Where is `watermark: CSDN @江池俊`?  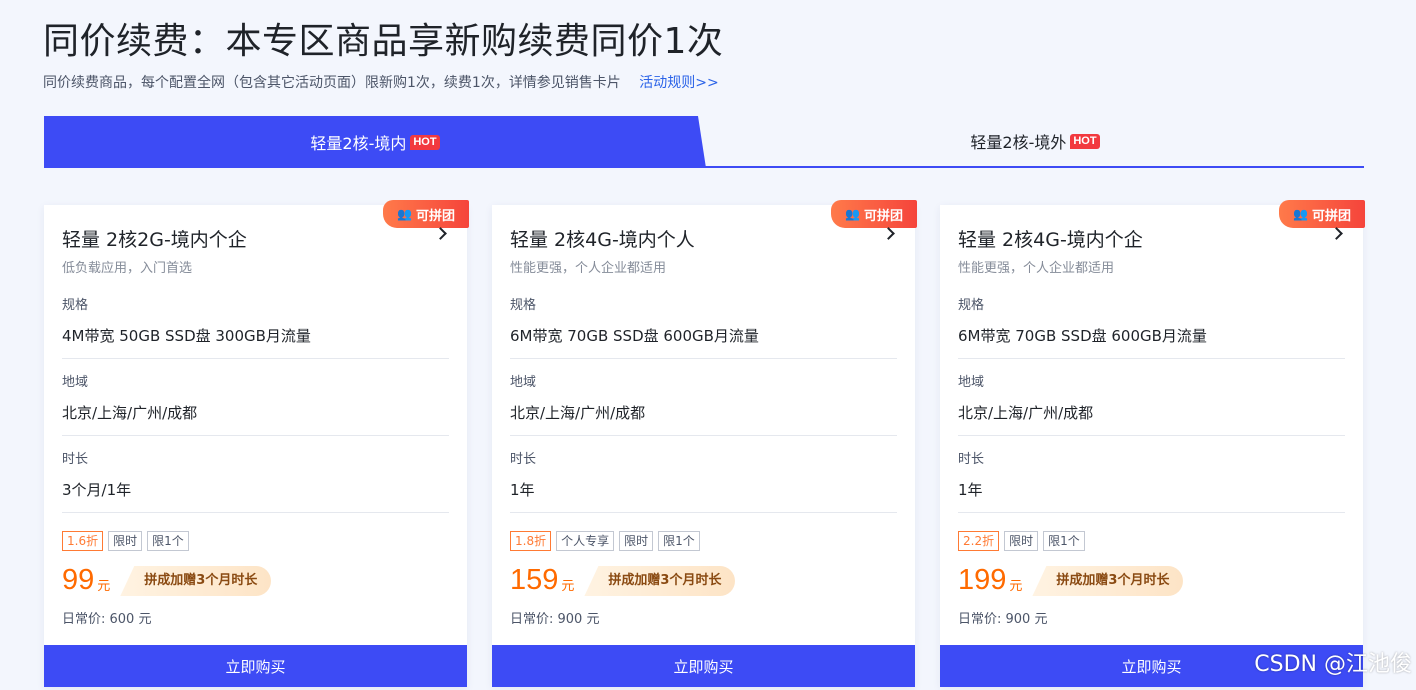 watermark: CSDN @江池俊 is located at coordinates (1333, 664).